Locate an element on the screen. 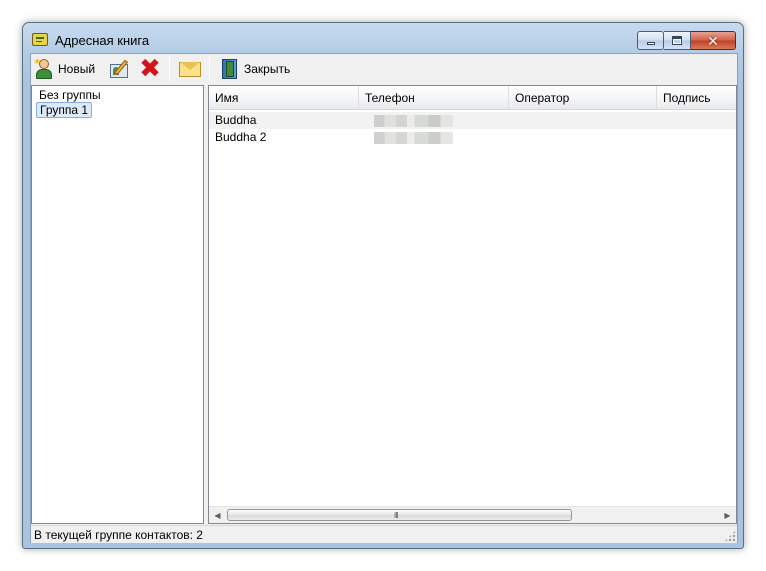  column-header-signature: Подпись is located at coordinates (696, 98).